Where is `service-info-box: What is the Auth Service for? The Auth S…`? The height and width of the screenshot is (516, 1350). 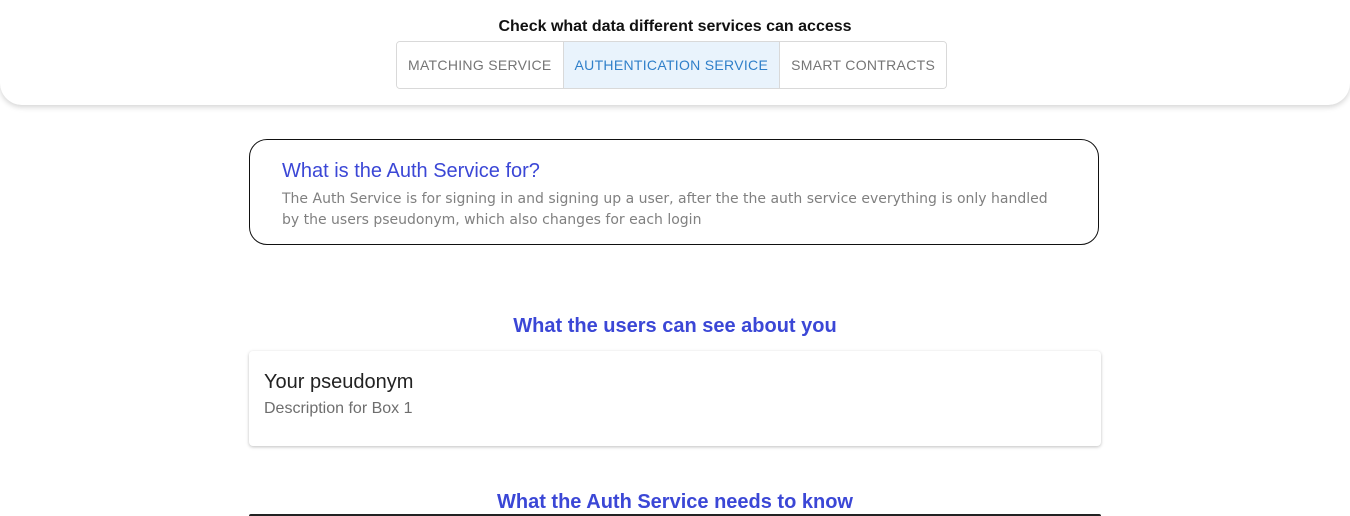
service-info-box: What is the Auth Service for? The Auth S… is located at coordinates (674, 192).